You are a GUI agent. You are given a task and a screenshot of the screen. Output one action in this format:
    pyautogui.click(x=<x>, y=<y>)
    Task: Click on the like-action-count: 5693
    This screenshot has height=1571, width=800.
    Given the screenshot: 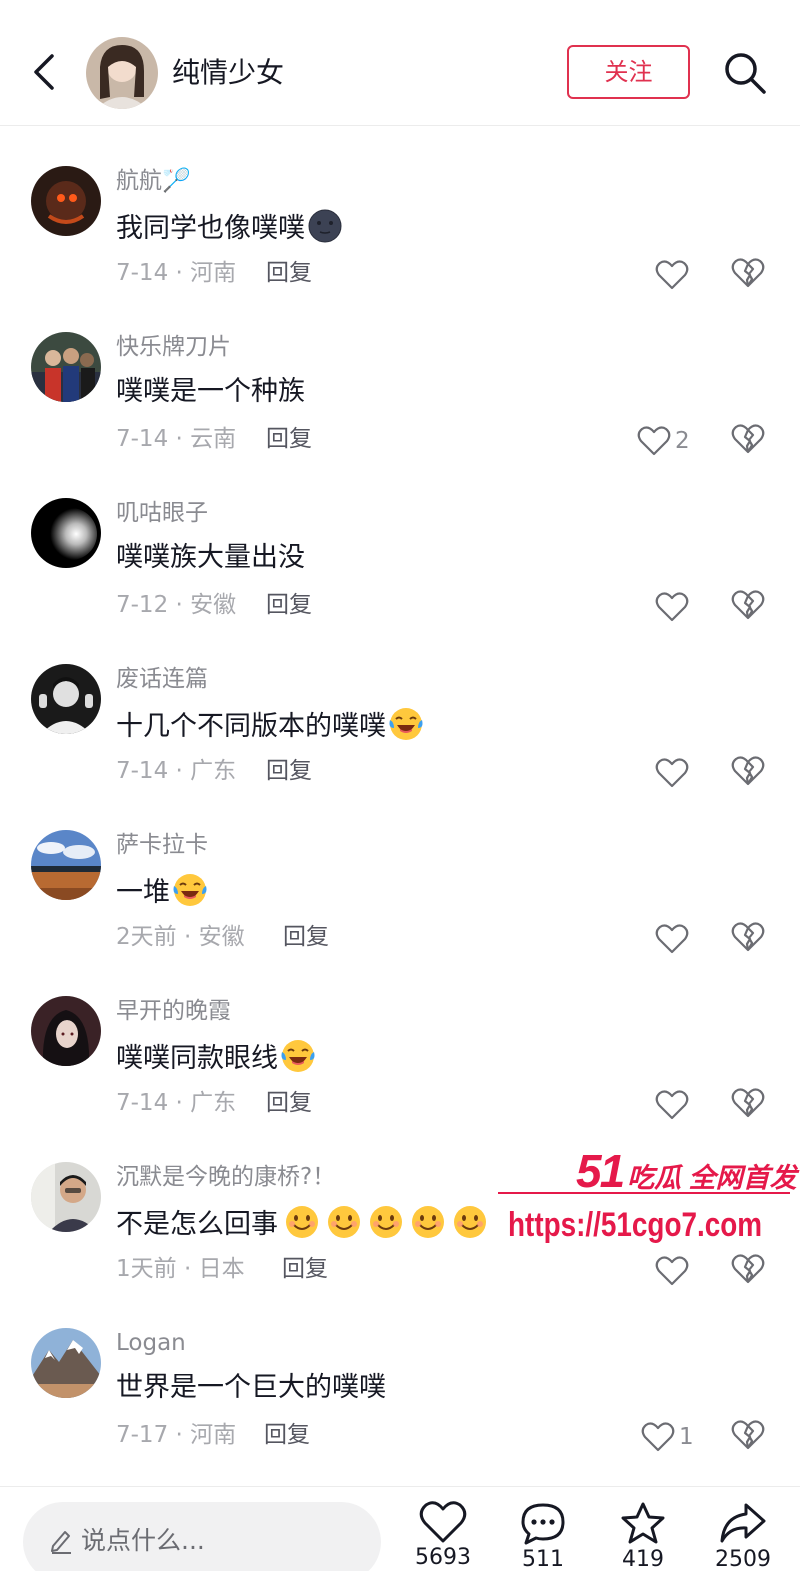 What is the action you would take?
    pyautogui.click(x=443, y=1557)
    